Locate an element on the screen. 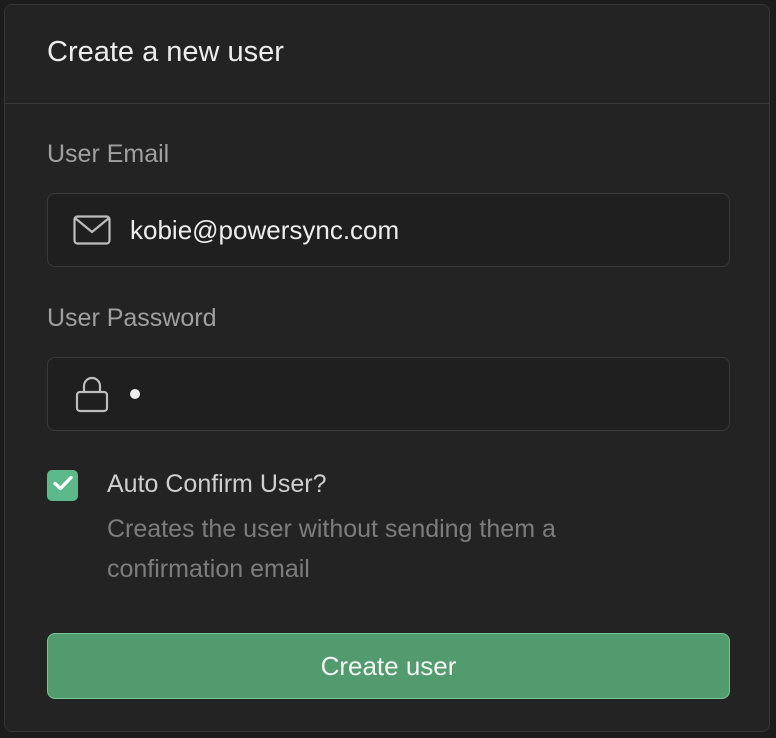 This screenshot has height=738, width=776. auto-confirm-checkbox is located at coordinates (62, 485).